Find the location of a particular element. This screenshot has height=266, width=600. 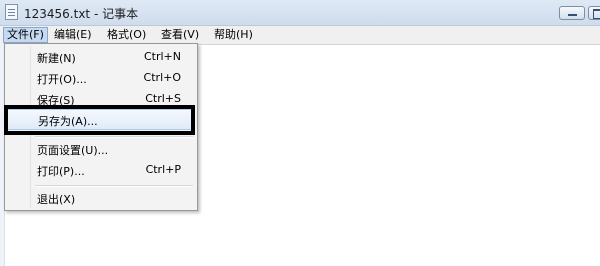

menu-format: 格式(O) is located at coordinates (126, 35).